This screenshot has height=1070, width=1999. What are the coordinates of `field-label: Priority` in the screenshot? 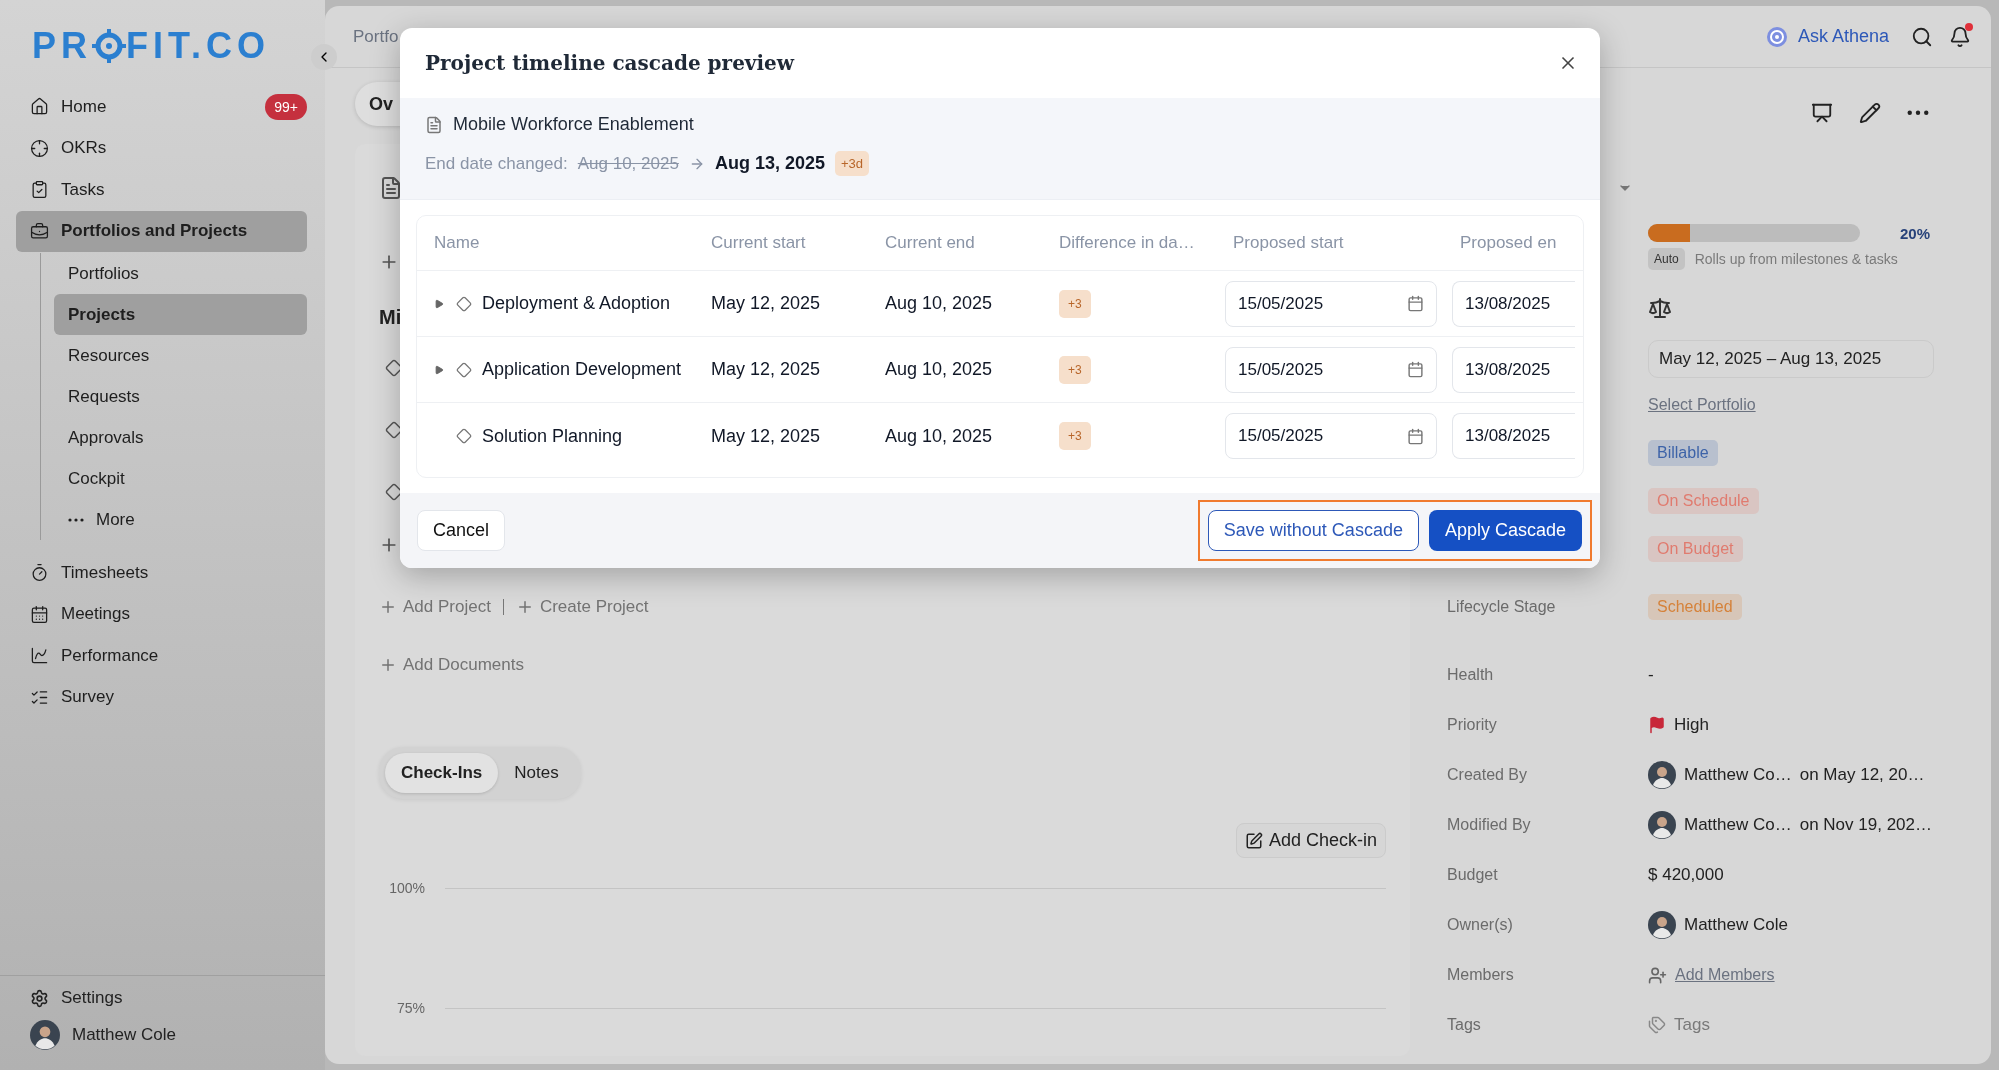 It's located at (1472, 725).